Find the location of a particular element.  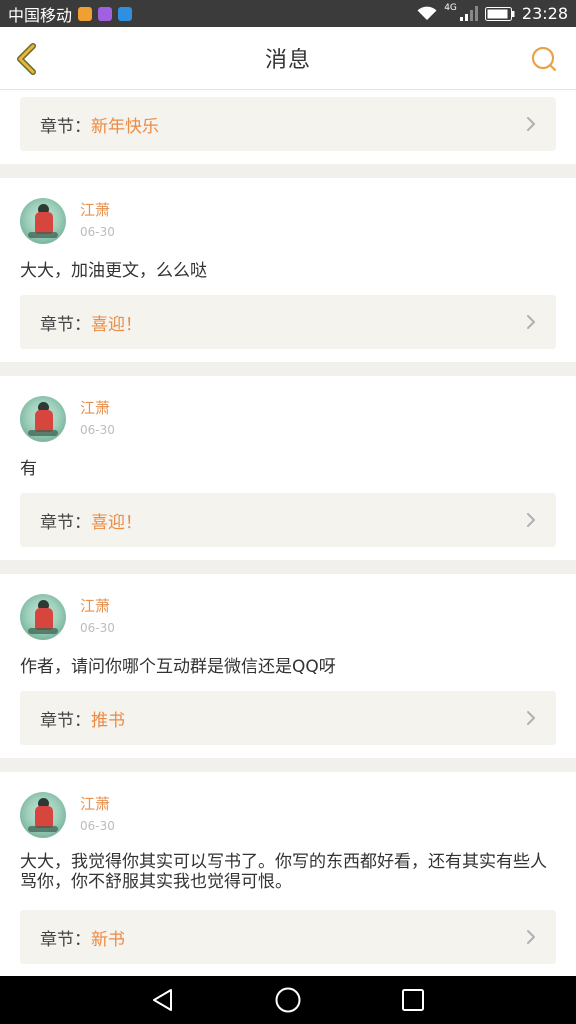

carrier-label: 中国移动 is located at coordinates (40, 15).